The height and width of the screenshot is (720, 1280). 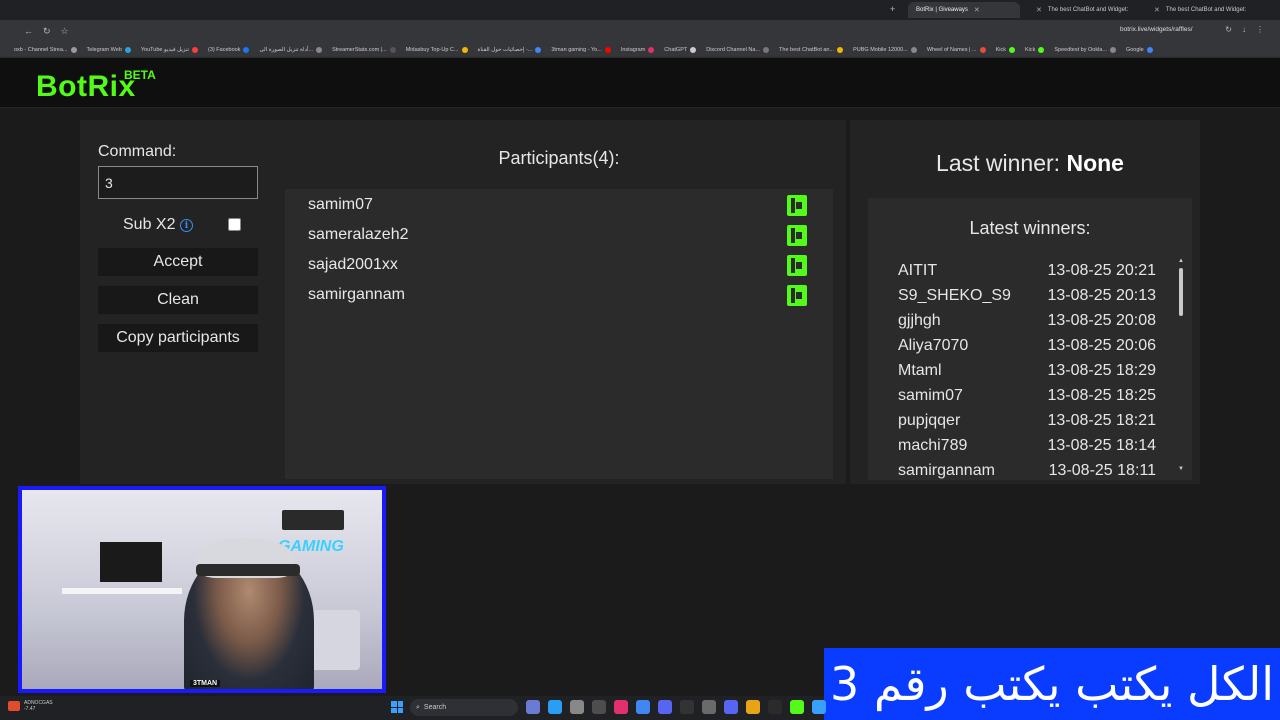 What do you see at coordinates (464, 707) in the screenshot?
I see `taskbar-search: ⌕ Search` at bounding box center [464, 707].